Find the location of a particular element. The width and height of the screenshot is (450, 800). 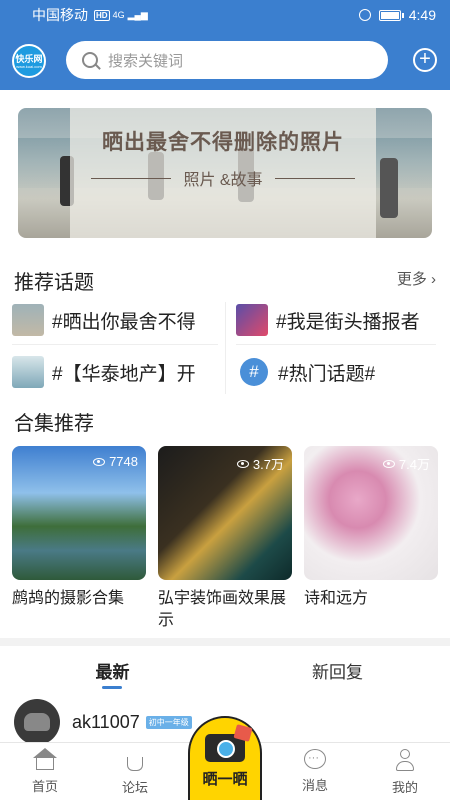

clock: 4:49 is located at coordinates (422, 15).